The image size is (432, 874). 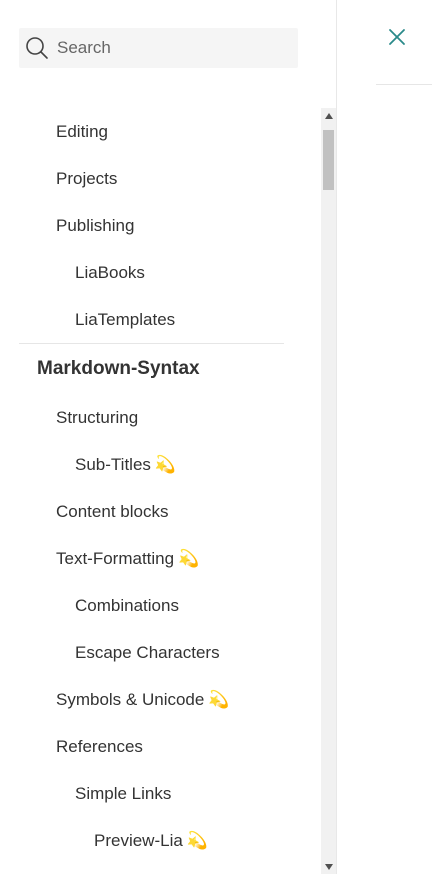 I want to click on nav-item-combinations: Combinations, so click(x=127, y=606).